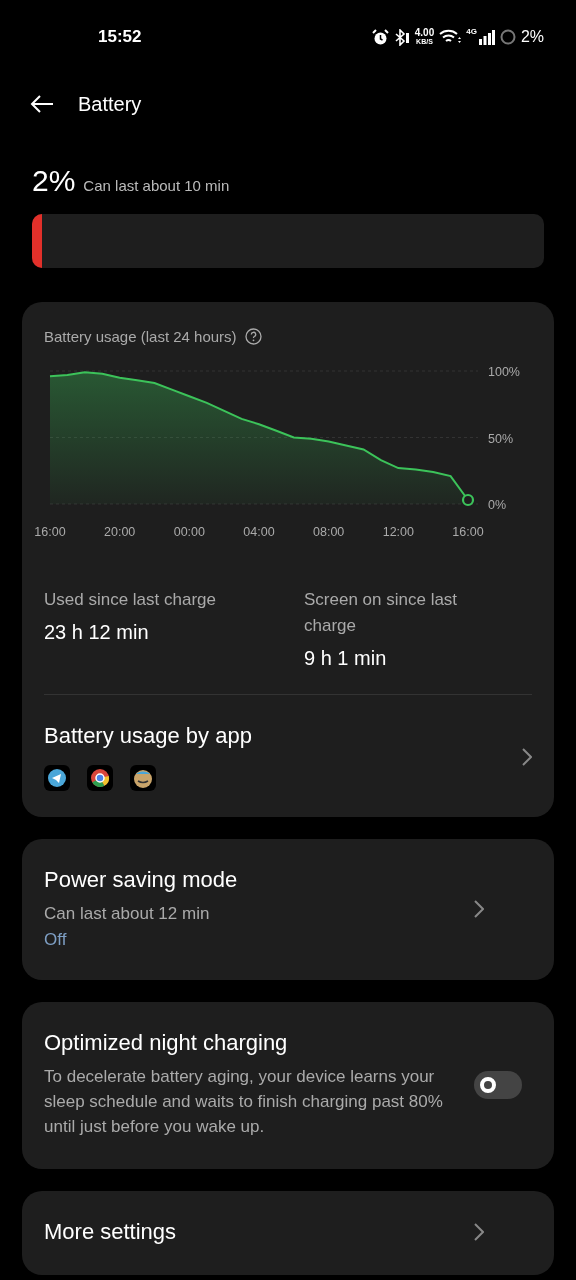 This screenshot has width=576, height=1280. I want to click on toggle-switch, so click(498, 1084).